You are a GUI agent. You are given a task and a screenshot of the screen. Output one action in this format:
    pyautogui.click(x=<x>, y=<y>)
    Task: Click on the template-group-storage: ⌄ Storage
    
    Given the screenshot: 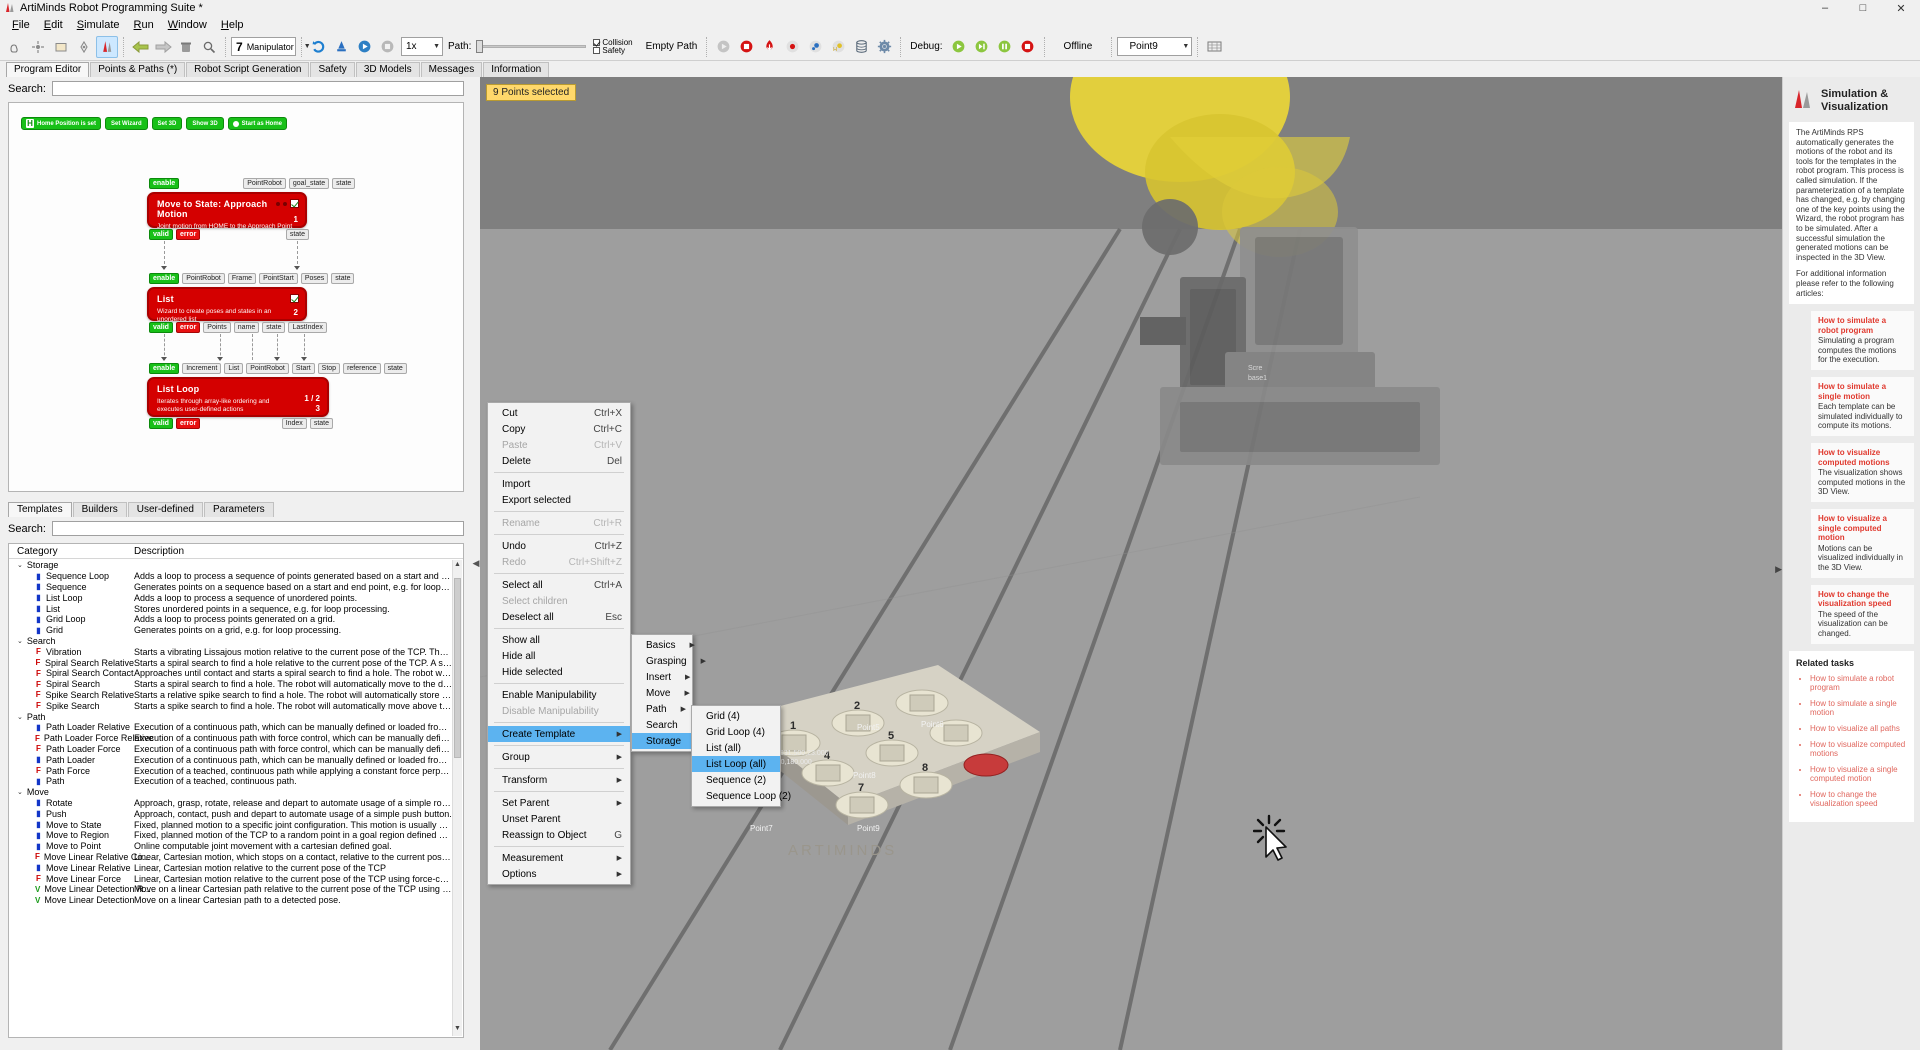 What is the action you would take?
    pyautogui.click(x=230, y=565)
    